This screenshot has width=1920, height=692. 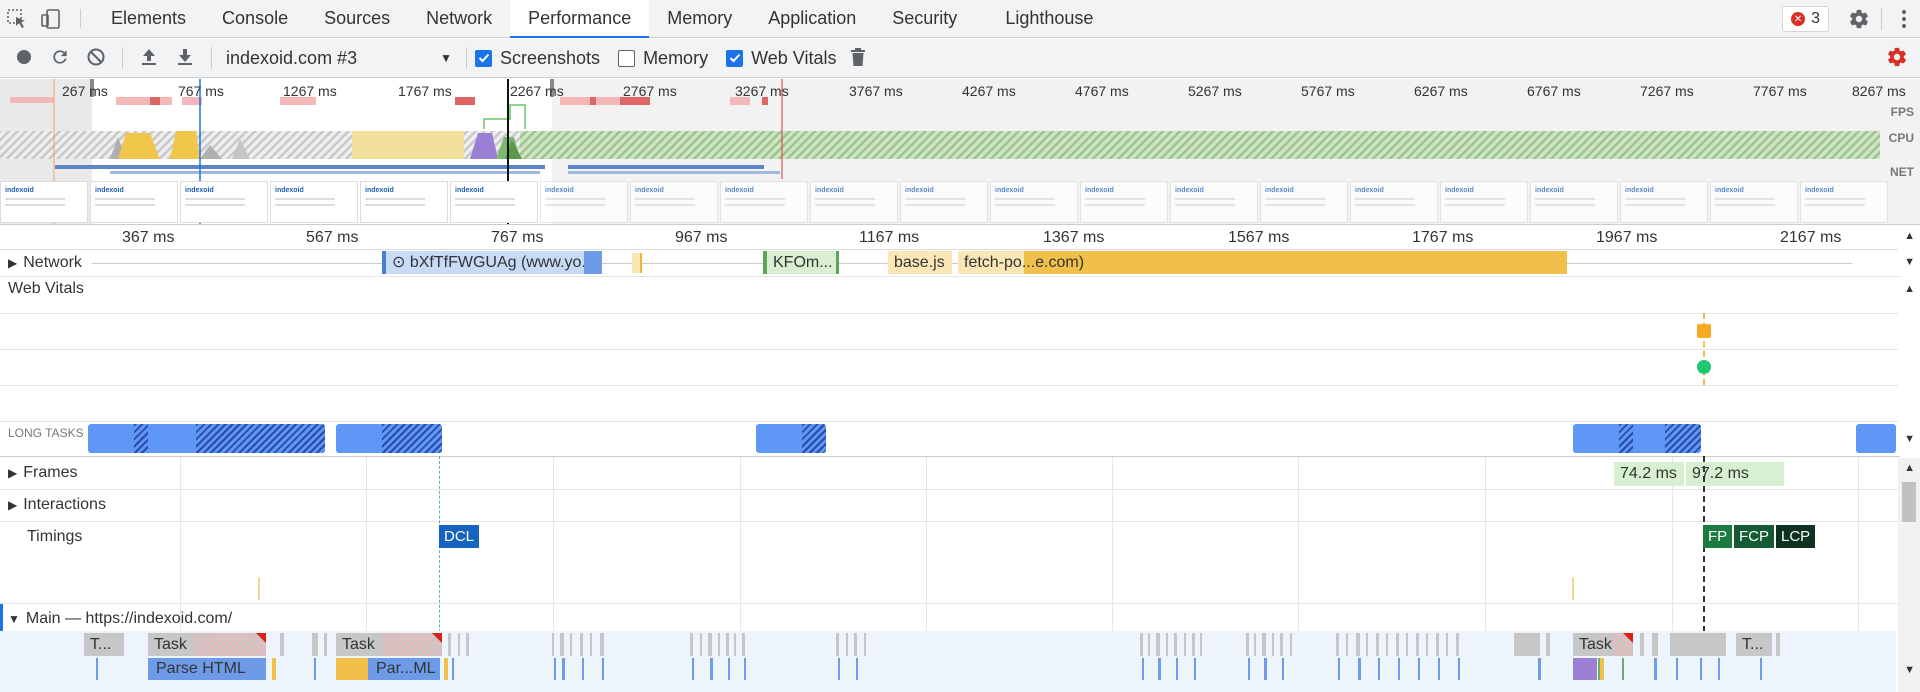 I want to click on overview-tick: 8267 ms, so click(x=1879, y=91).